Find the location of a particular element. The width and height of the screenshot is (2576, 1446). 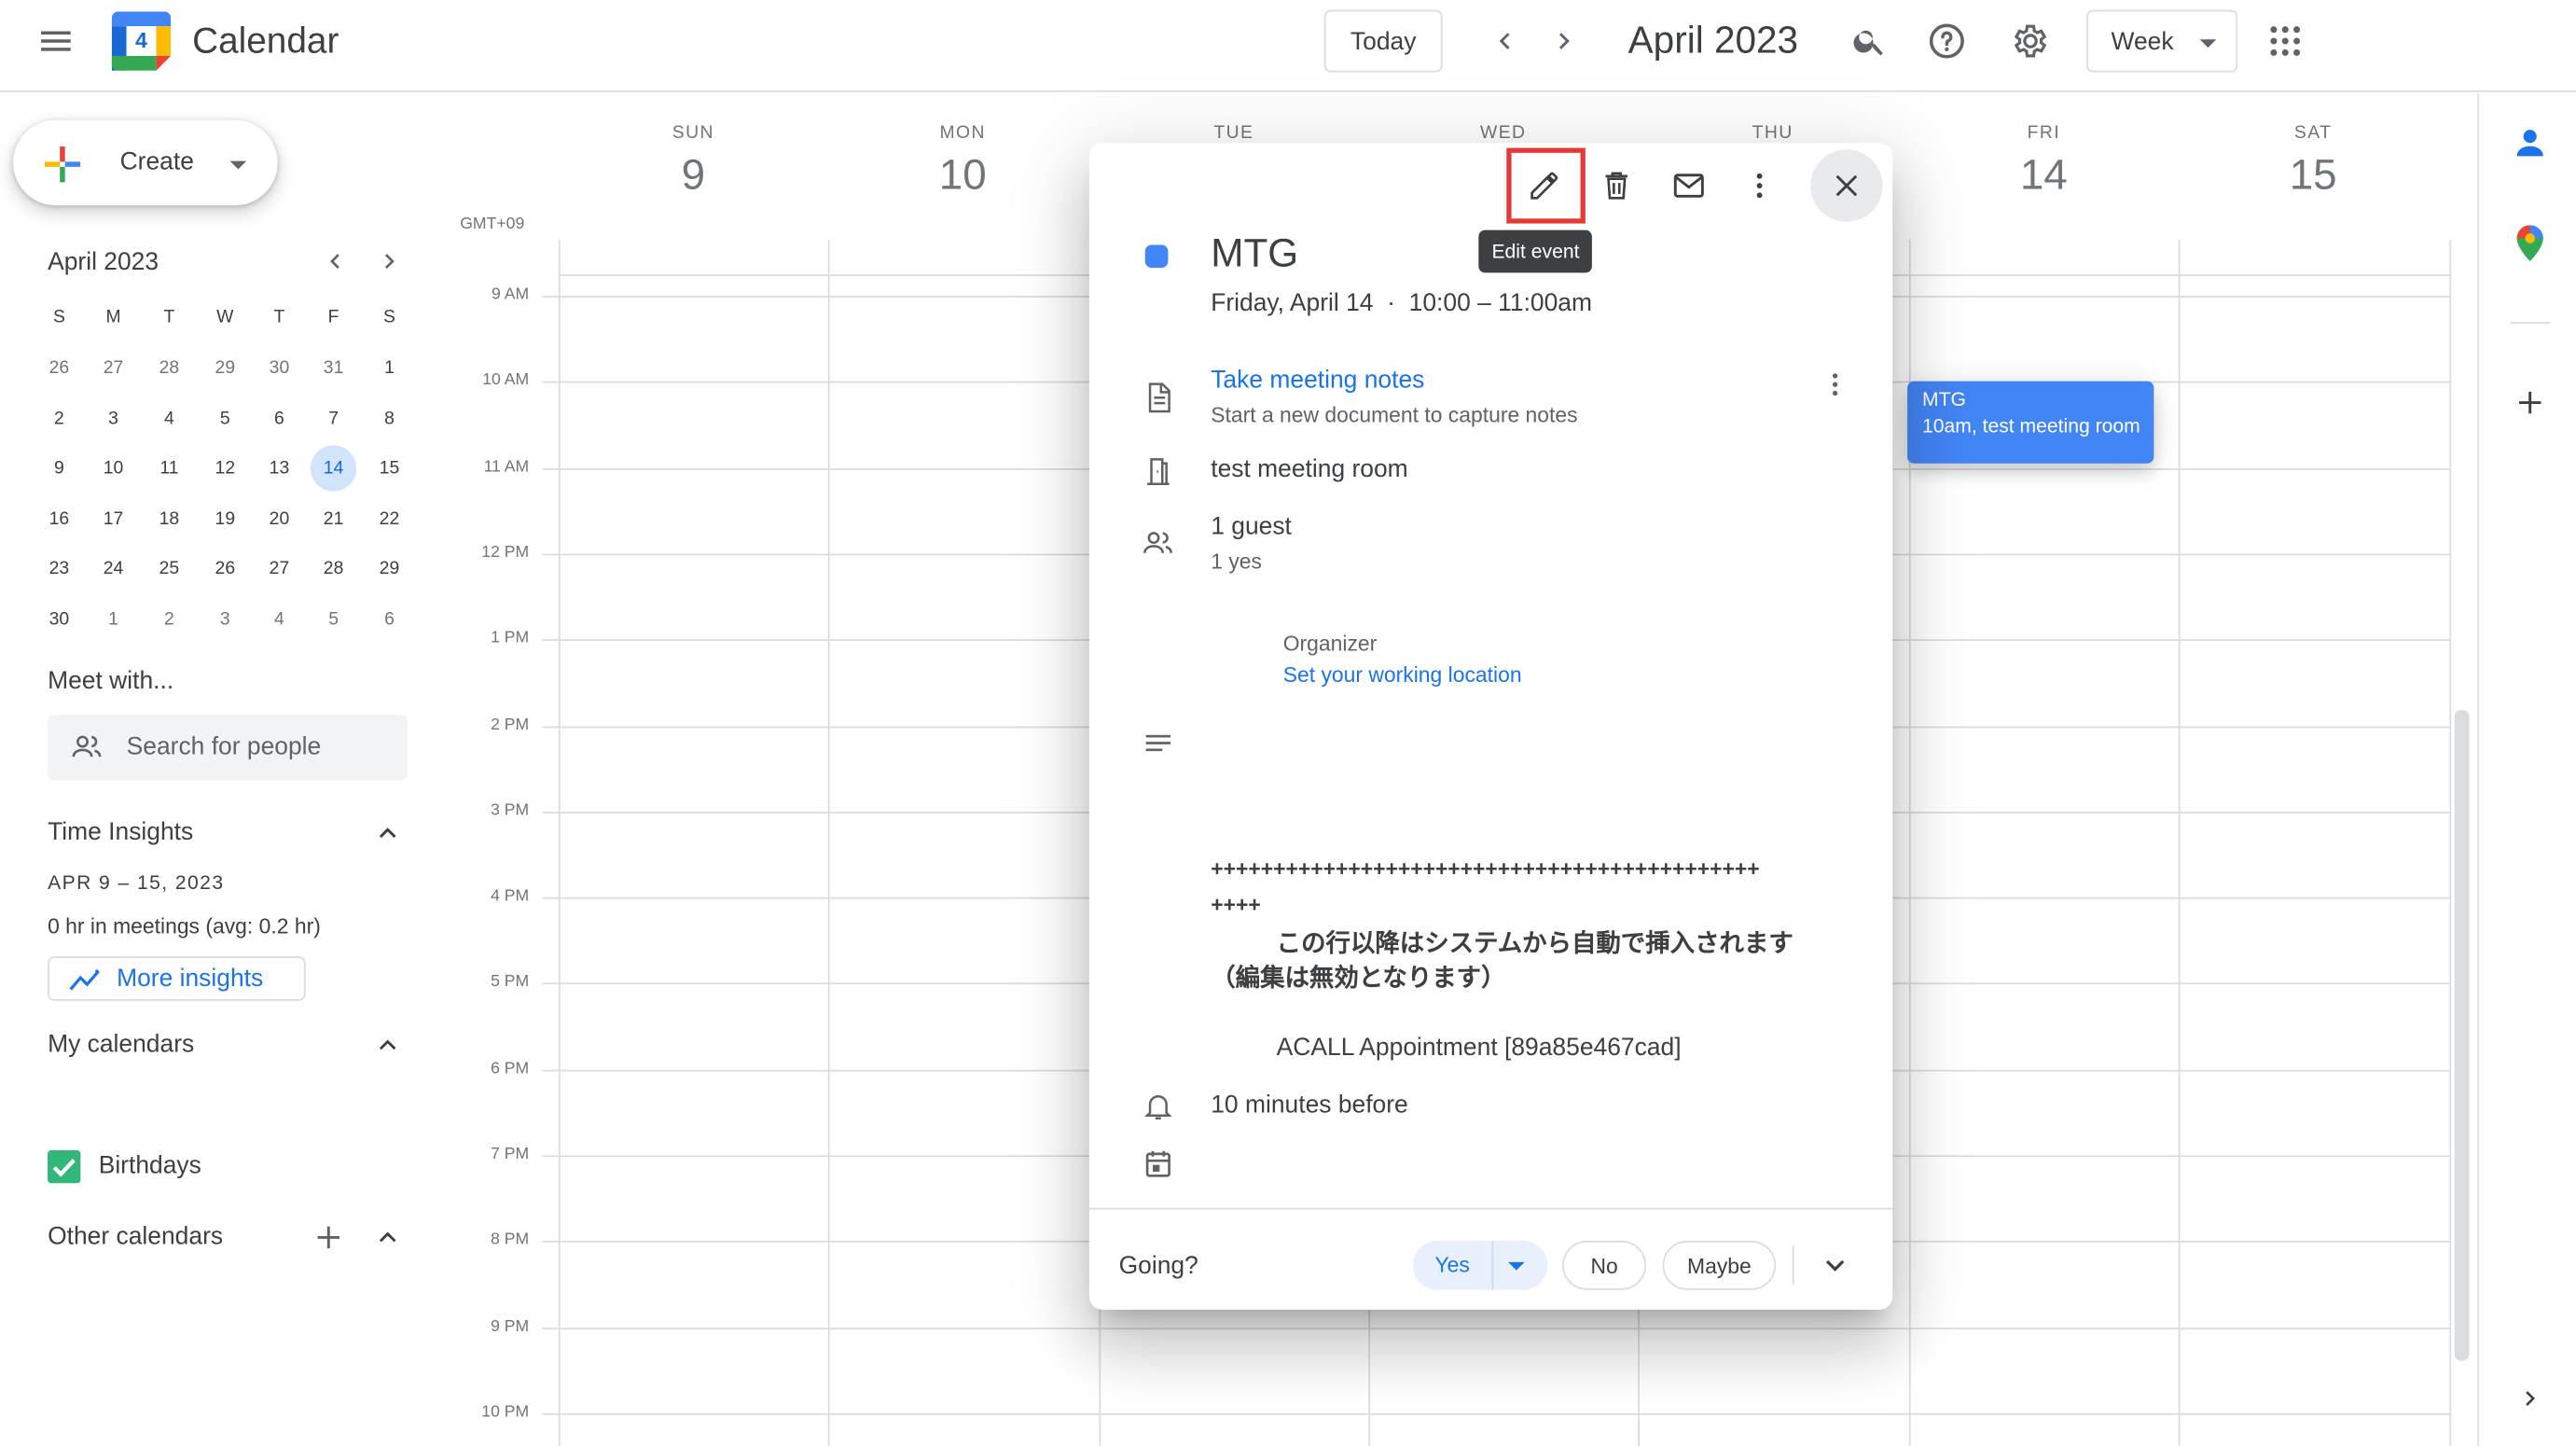

day-header-fri: FRI 14 is located at coordinates (2044, 162).